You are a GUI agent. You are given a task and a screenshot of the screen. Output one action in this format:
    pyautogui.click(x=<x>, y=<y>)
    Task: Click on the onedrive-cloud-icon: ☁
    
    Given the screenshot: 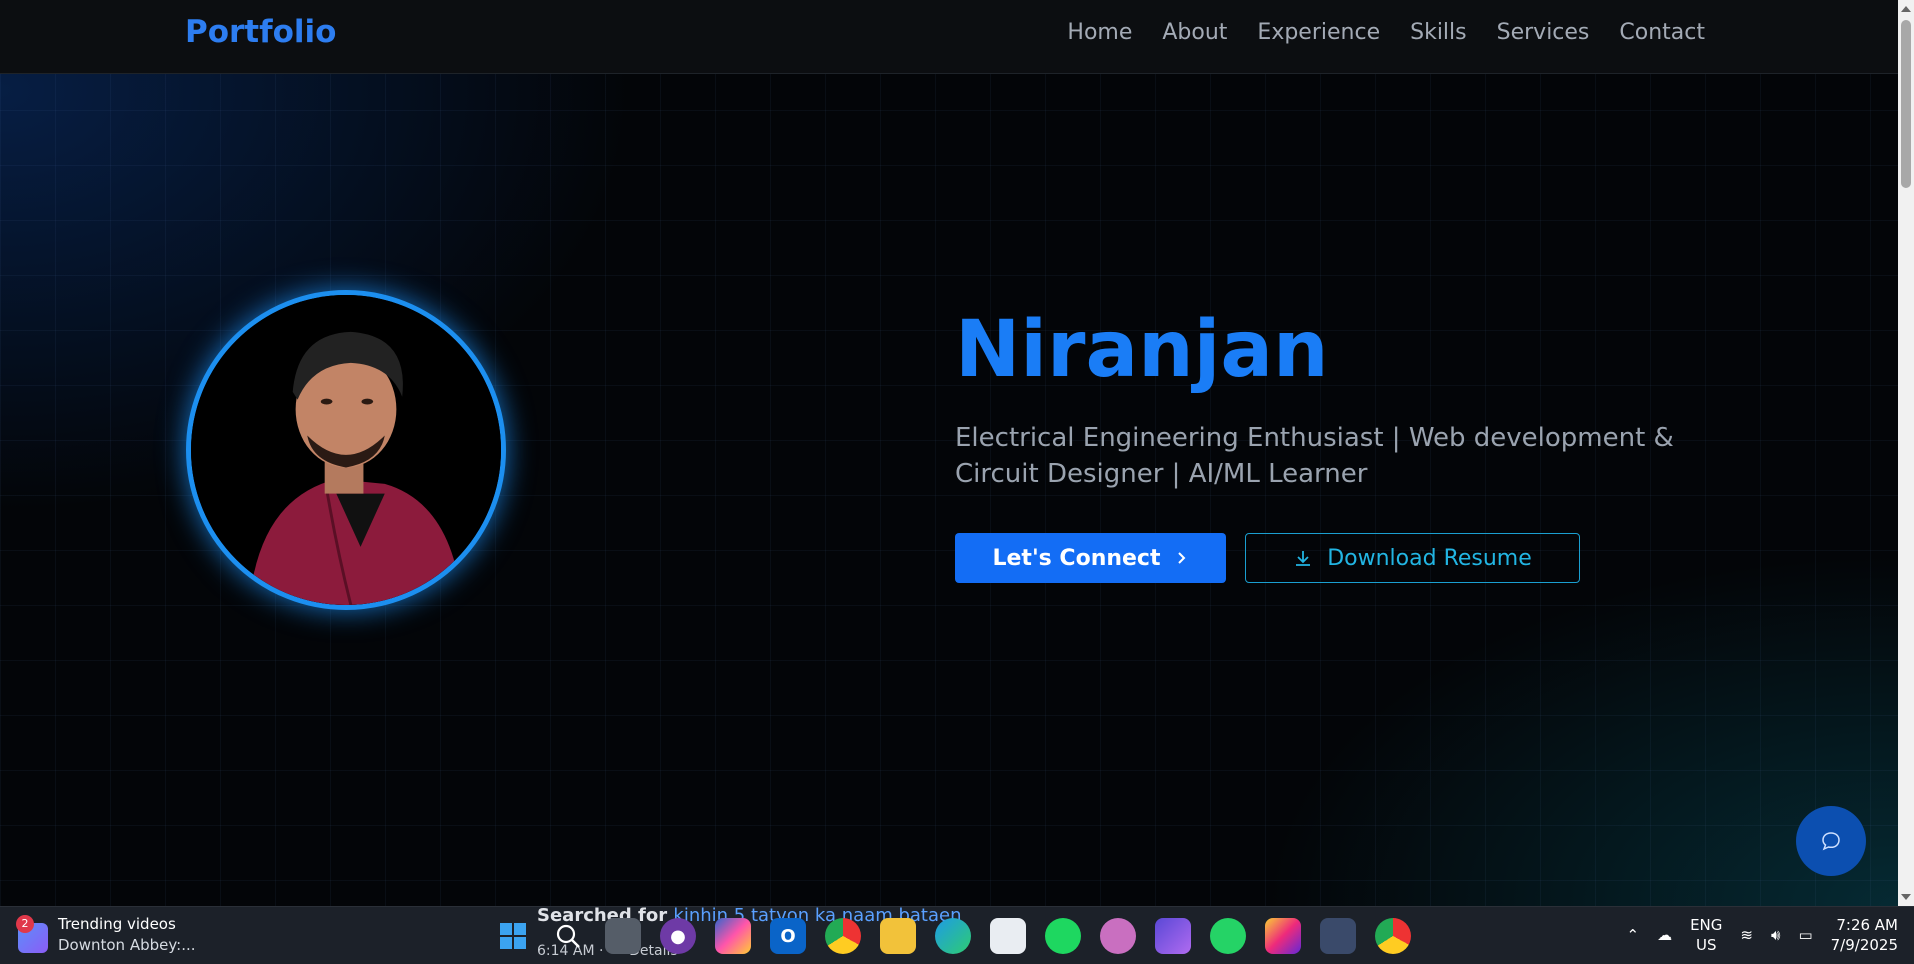 What is the action you would take?
    pyautogui.click(x=1664, y=935)
    